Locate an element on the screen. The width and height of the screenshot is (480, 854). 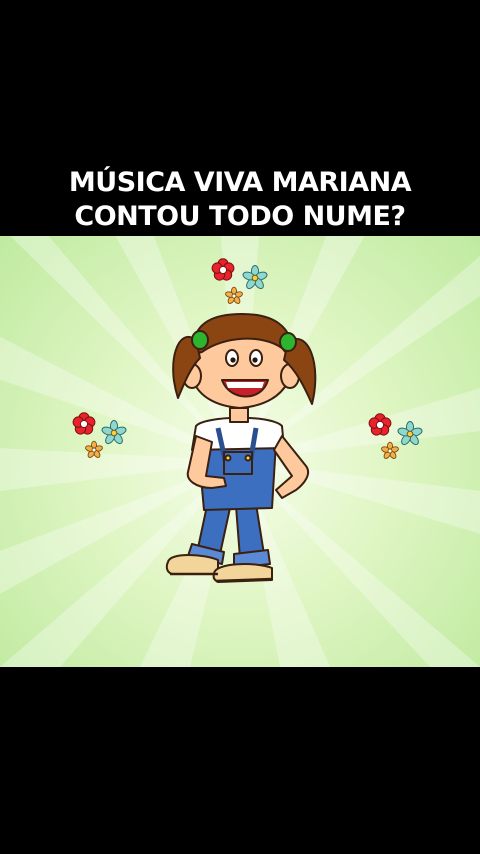
caption-line-2: CONTOU TODO NUME? is located at coordinates (240, 216).